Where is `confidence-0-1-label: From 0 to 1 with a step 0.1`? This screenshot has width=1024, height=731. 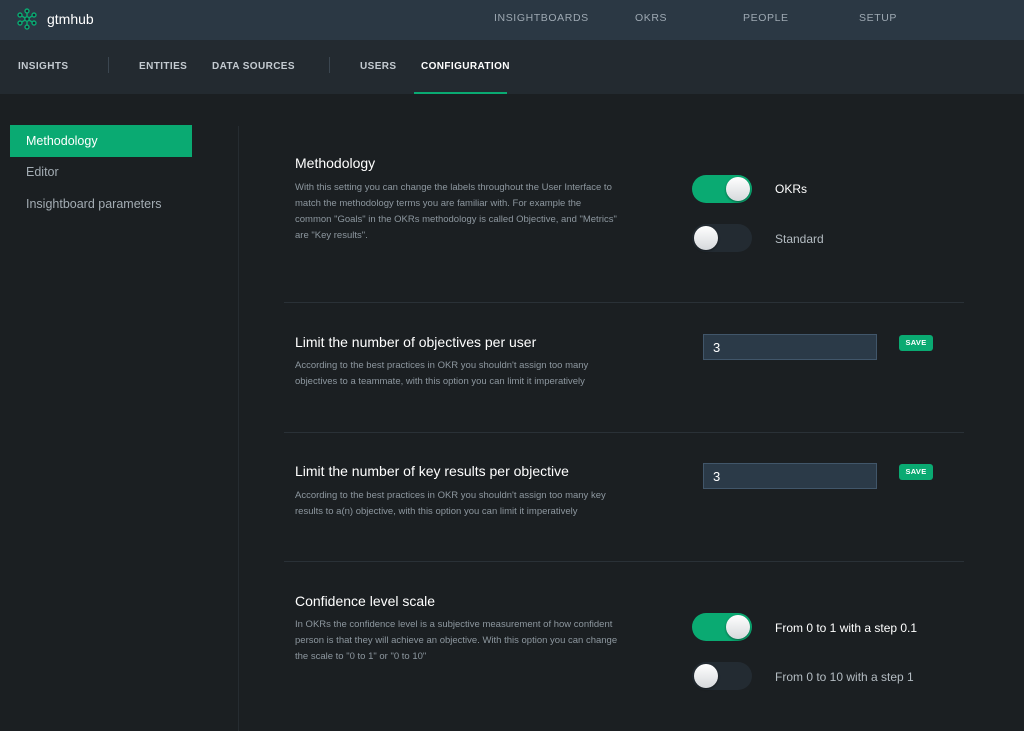
confidence-0-1-label: From 0 to 1 with a step 0.1 is located at coordinates (846, 628).